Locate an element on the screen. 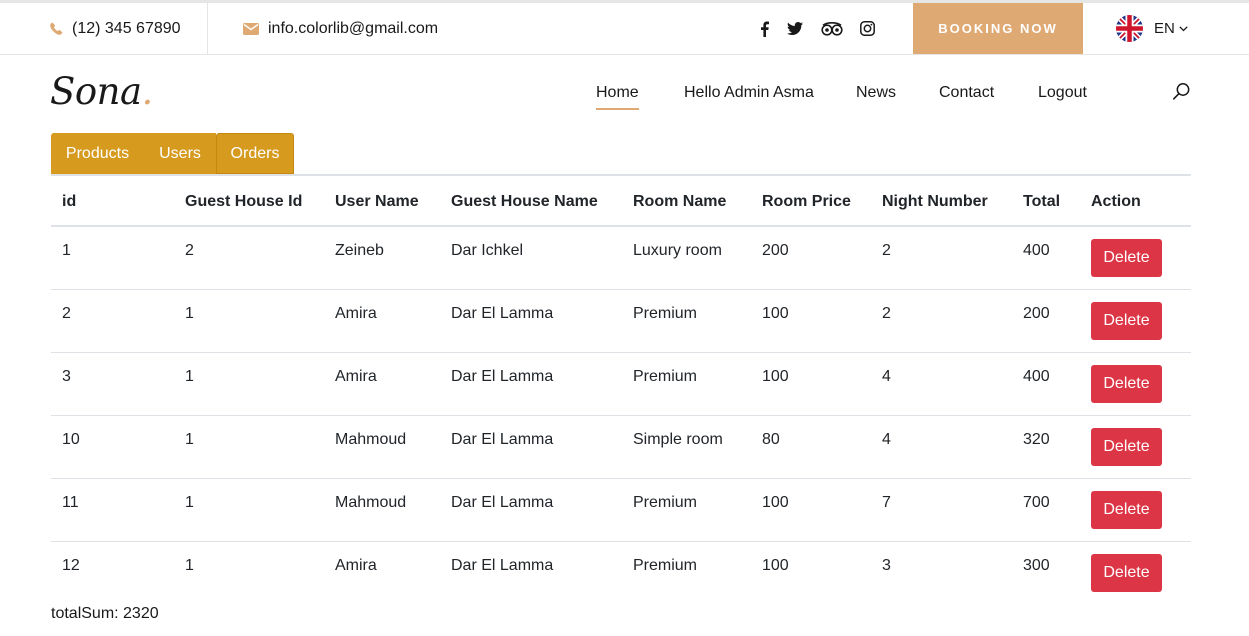 This screenshot has width=1249, height=636. nav-logout: Logout is located at coordinates (1062, 93).